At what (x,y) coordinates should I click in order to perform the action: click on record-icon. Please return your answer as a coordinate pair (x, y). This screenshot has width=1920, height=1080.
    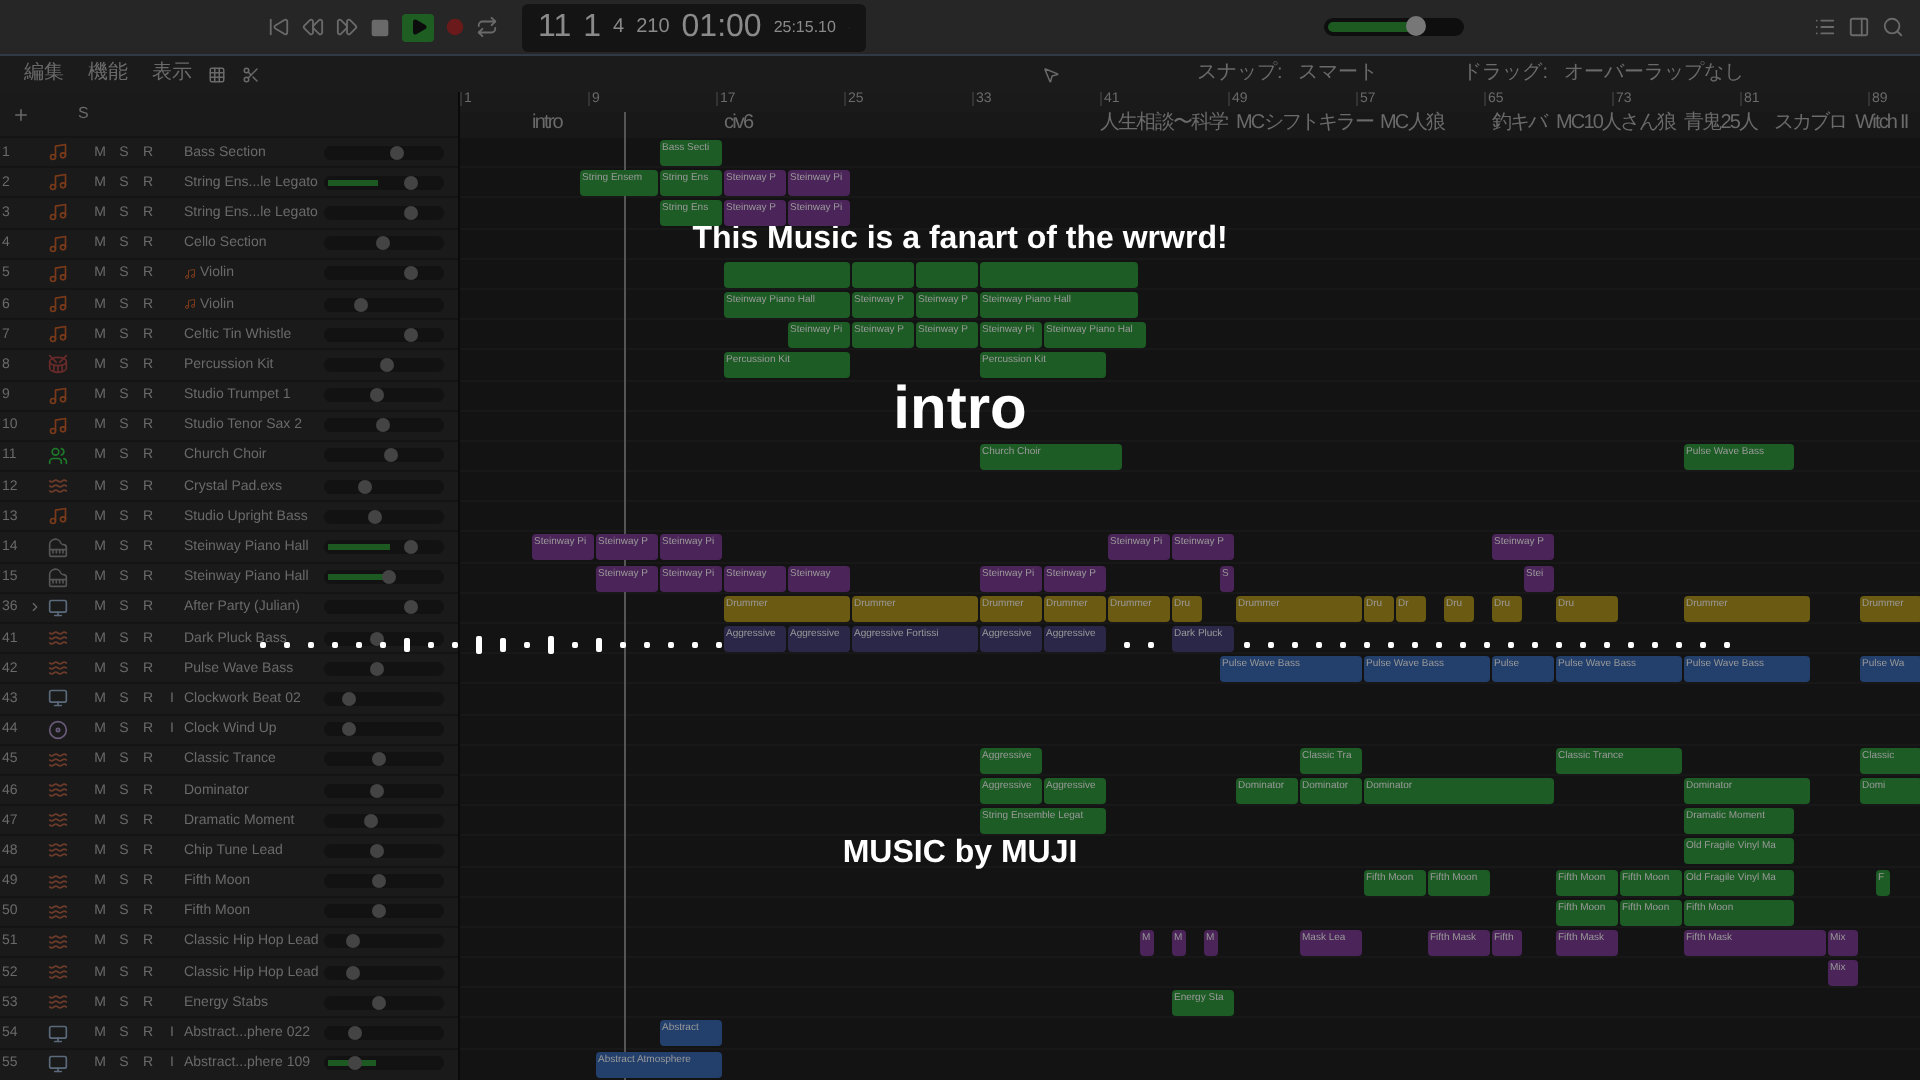
    Looking at the image, I should click on (455, 27).